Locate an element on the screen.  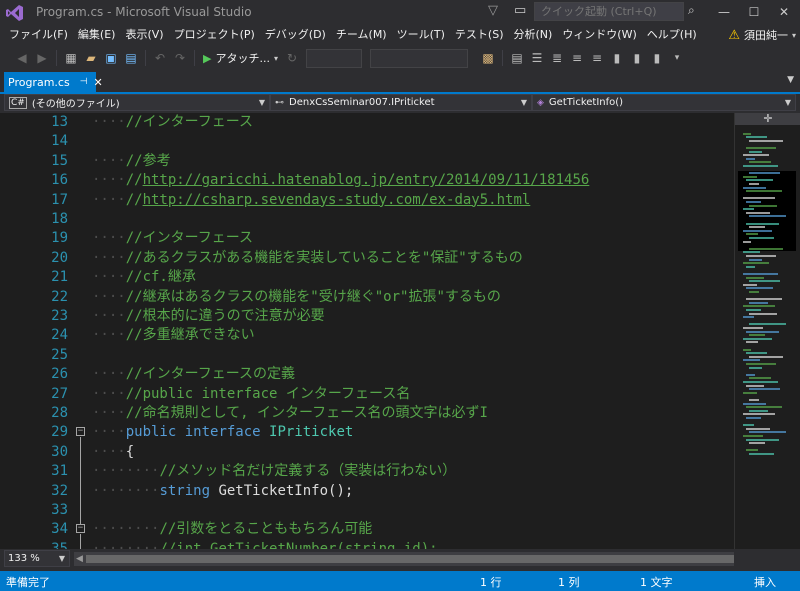
warning-icon: ⚠ is located at coordinates (734, 35).